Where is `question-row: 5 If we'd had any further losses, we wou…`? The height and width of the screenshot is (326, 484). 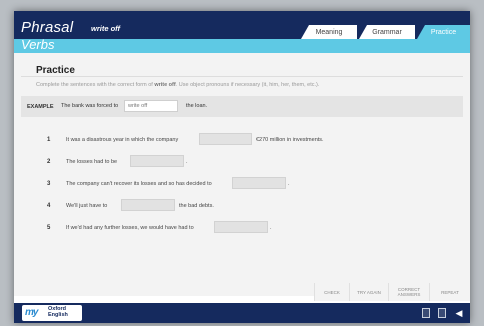
question-row: 5 If we'd had any further losses, we wou… is located at coordinates (242, 229).